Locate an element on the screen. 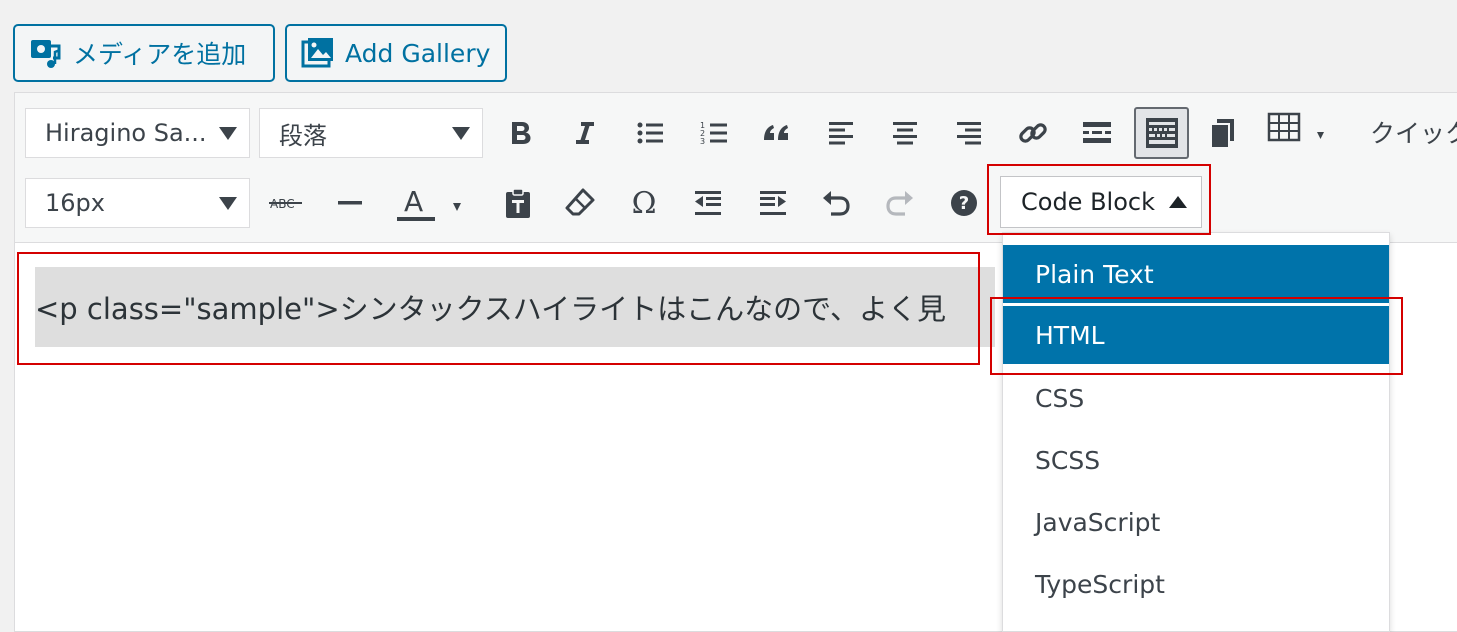 The image size is (1457, 632). align-center-button is located at coordinates (905, 133).